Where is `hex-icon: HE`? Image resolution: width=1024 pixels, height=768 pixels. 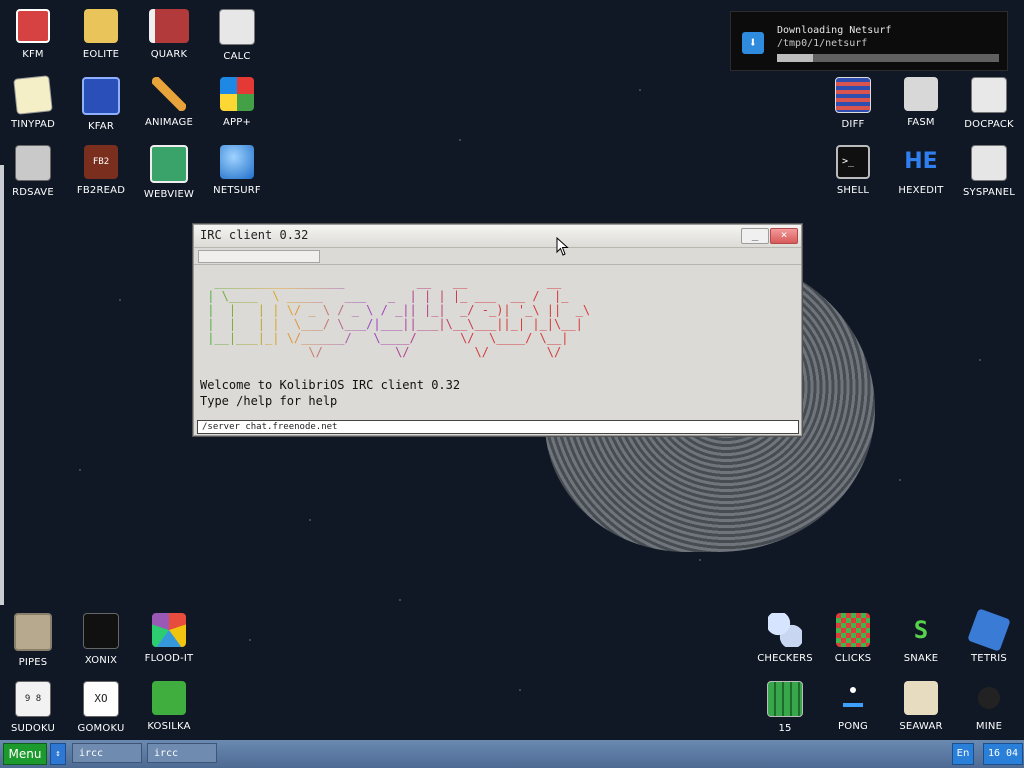
hex-icon: HE is located at coordinates (921, 161).